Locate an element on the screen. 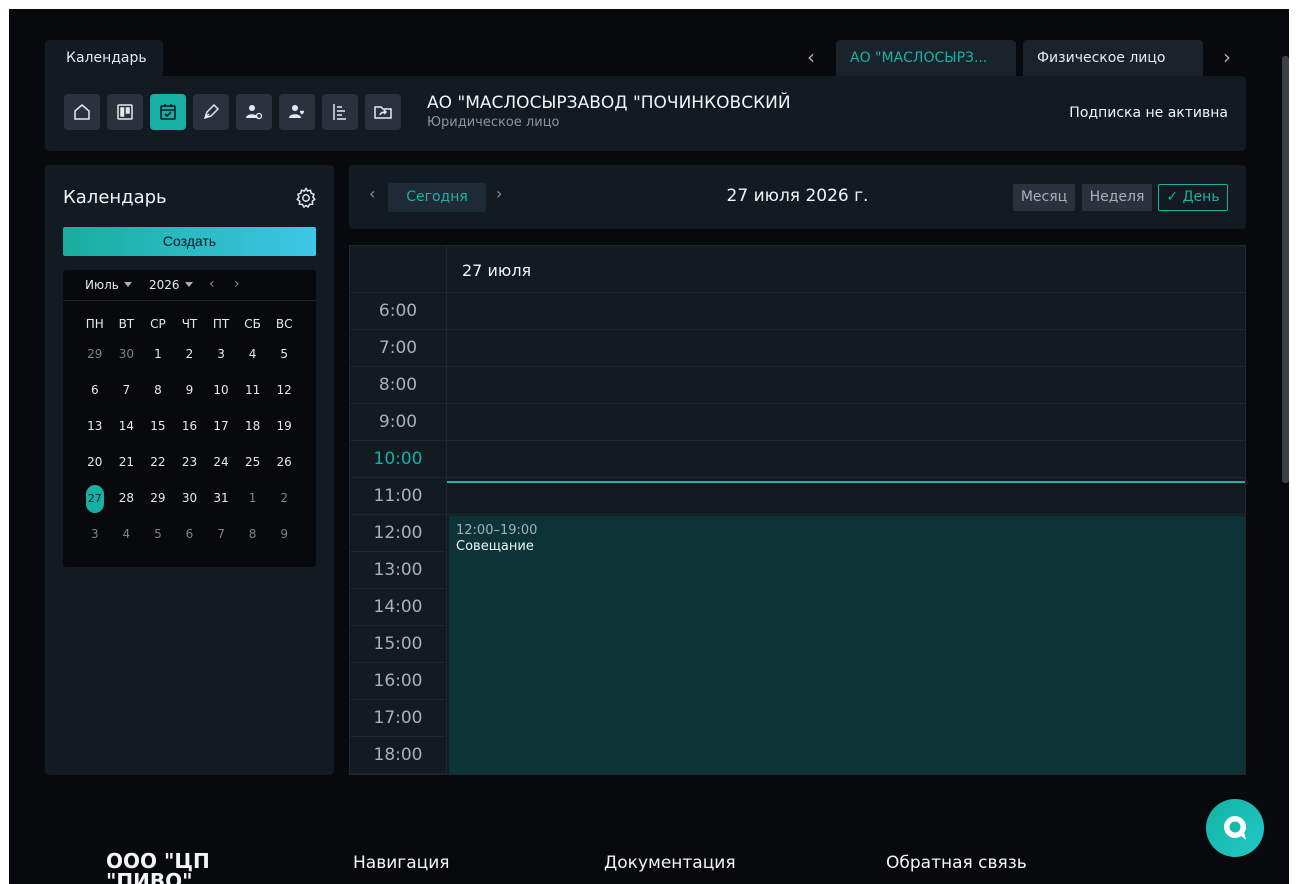 This screenshot has width=1298, height=884. tabs-next-icon: › is located at coordinates (1227, 58).